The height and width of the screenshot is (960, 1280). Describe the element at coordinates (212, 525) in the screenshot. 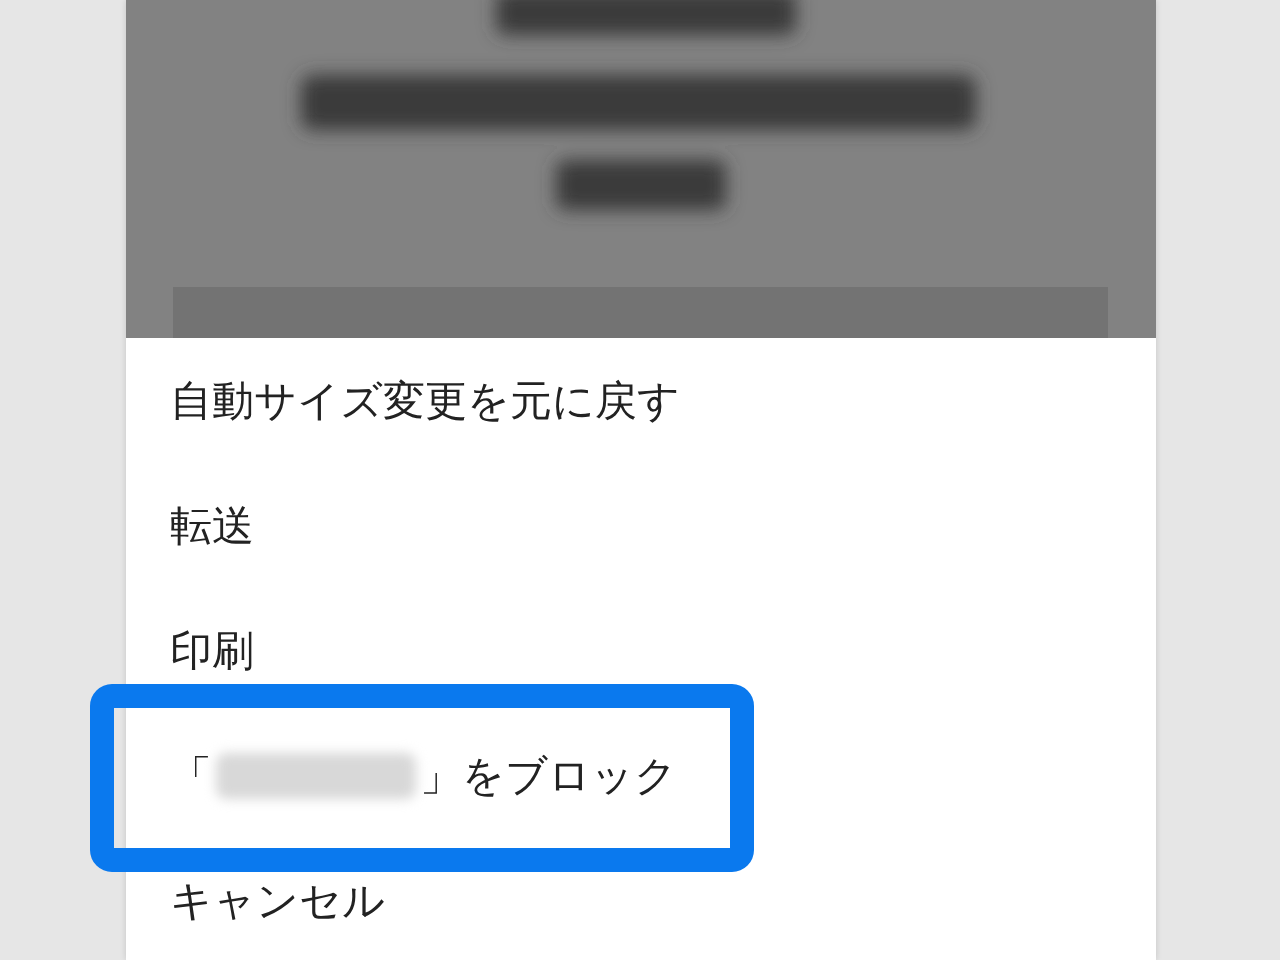

I see `menu-item: 転送` at that location.